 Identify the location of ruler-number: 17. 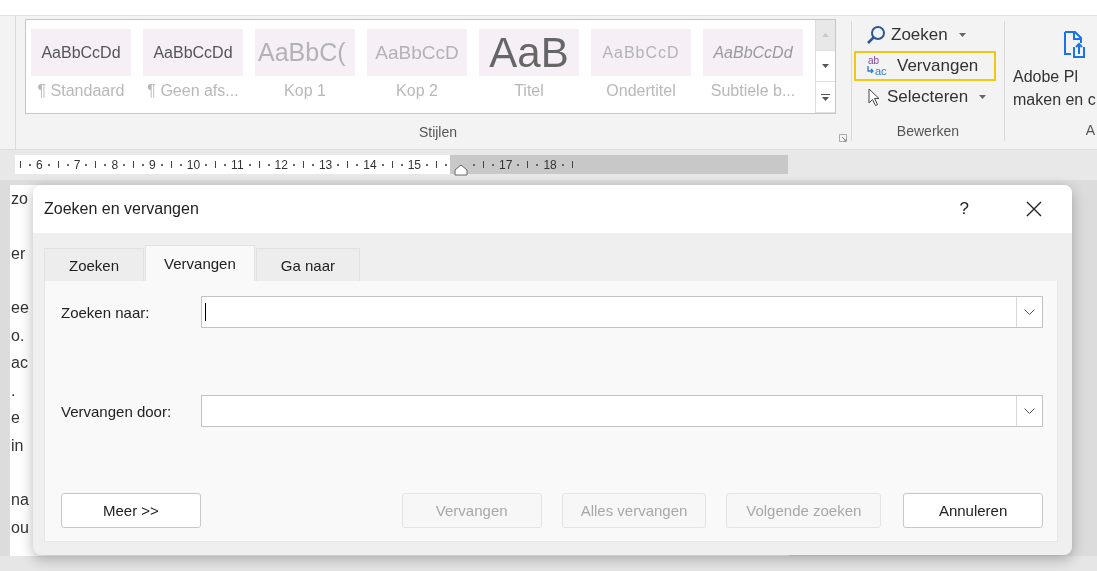
(506, 164).